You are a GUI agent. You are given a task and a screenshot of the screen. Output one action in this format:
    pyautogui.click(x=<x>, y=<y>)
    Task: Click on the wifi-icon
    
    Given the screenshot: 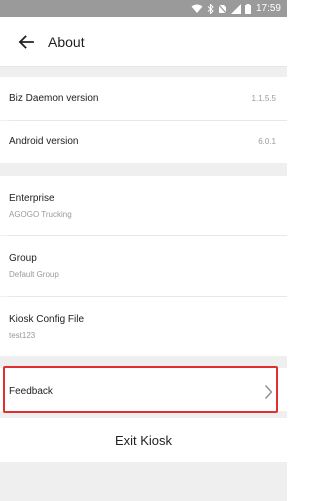 What is the action you would take?
    pyautogui.click(x=197, y=9)
    